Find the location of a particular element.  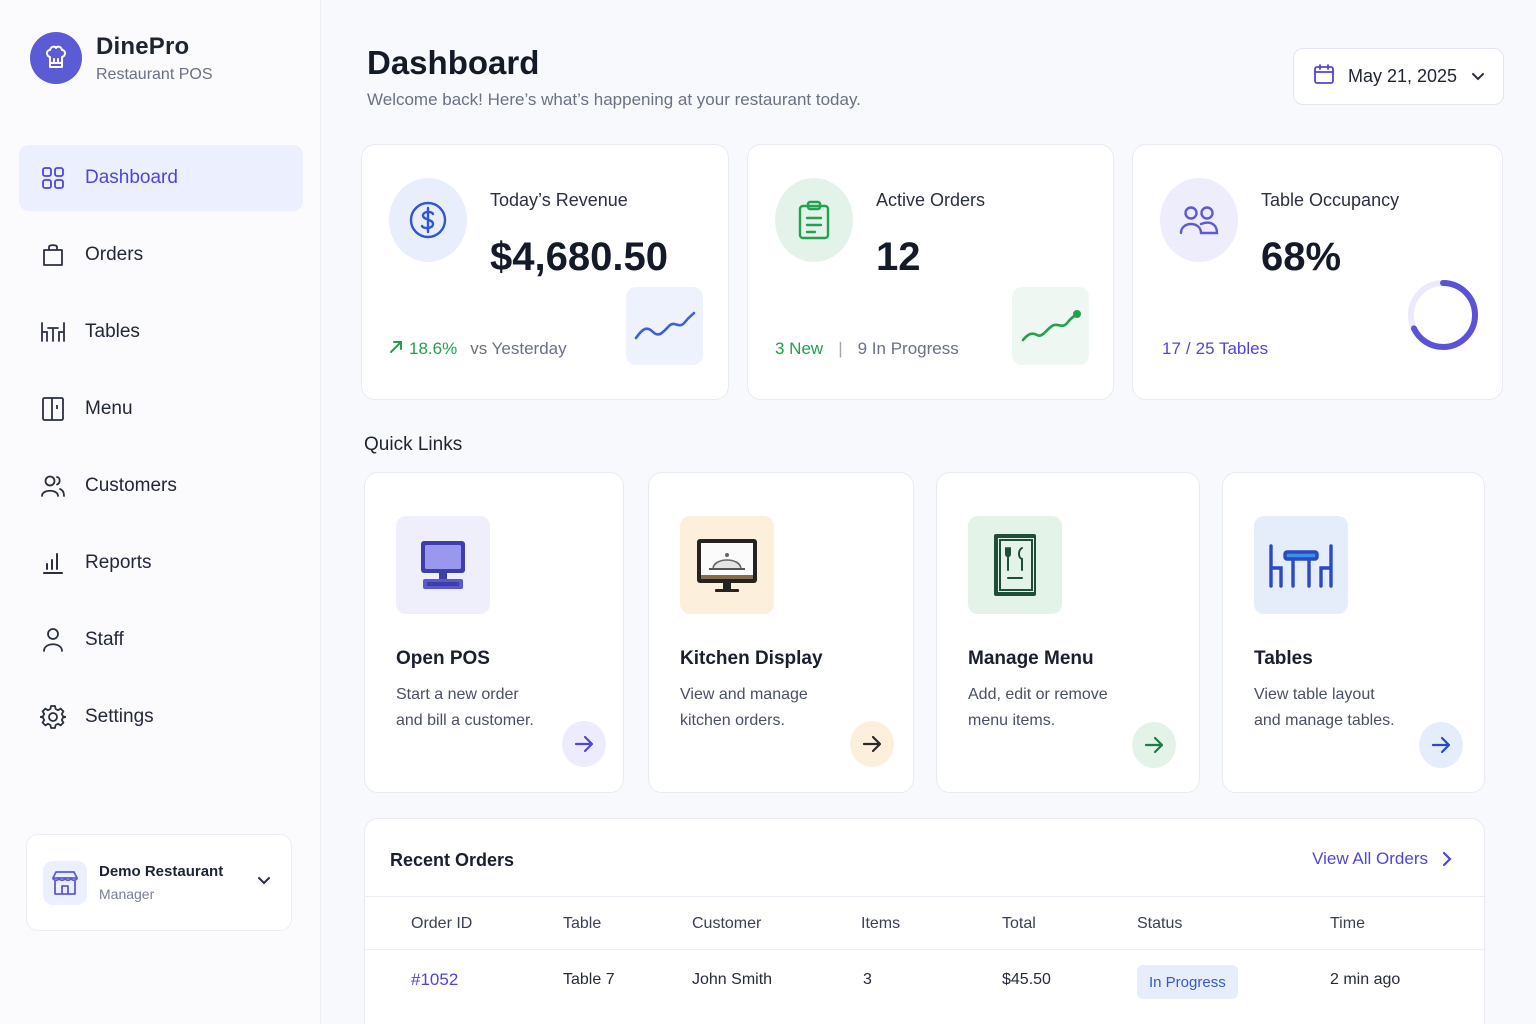

sidebar-item-label: Orders is located at coordinates (114, 254).